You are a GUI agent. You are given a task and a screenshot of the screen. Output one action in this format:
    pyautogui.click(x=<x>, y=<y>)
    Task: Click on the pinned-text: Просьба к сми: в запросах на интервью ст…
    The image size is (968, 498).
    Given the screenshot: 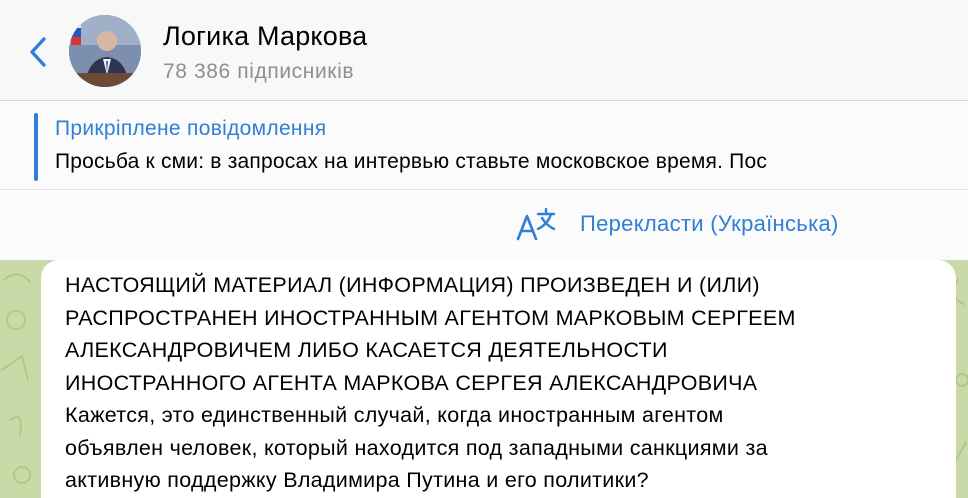 What is the action you would take?
    pyautogui.click(x=411, y=161)
    